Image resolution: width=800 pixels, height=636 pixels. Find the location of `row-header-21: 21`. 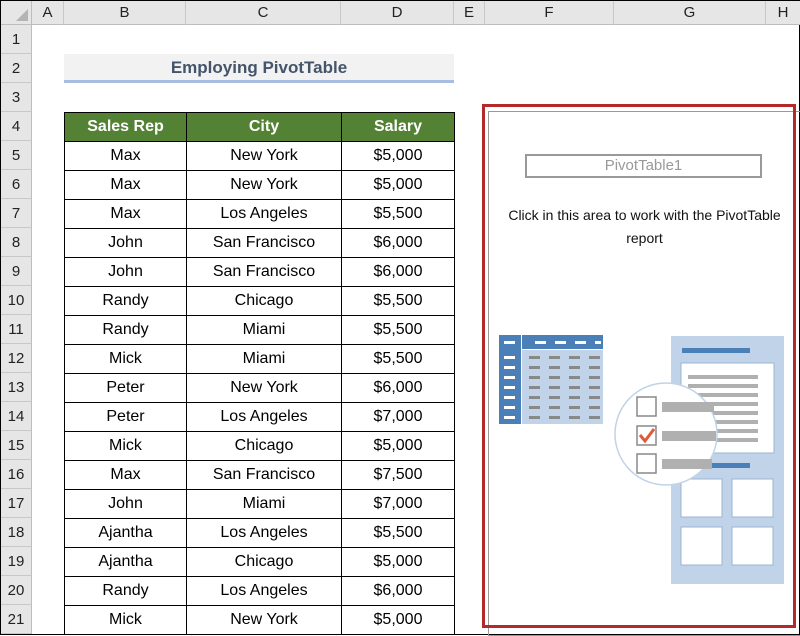

row-header-21: 21 is located at coordinates (16, 619).